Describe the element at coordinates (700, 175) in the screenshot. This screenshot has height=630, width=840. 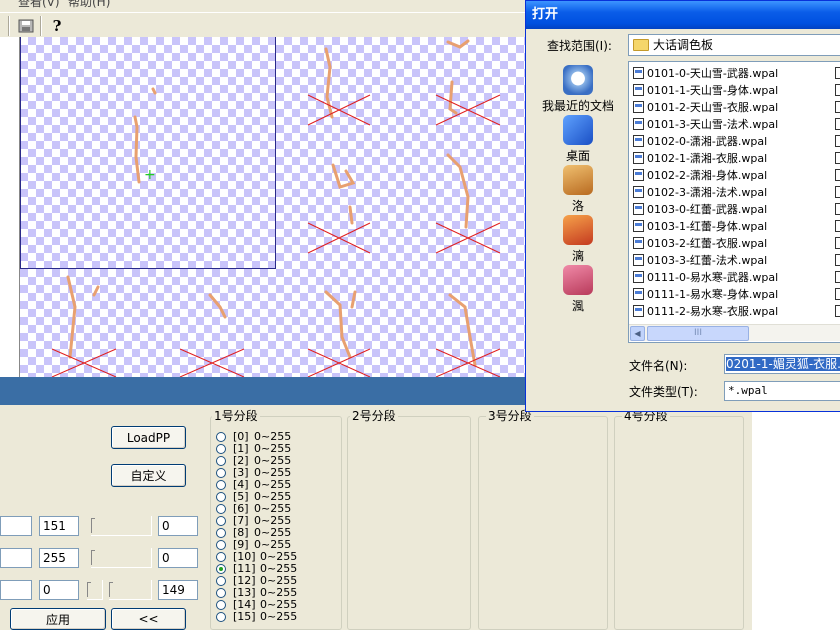
I see `file-item: 0102-2-潇湘-身体.wpal` at that location.